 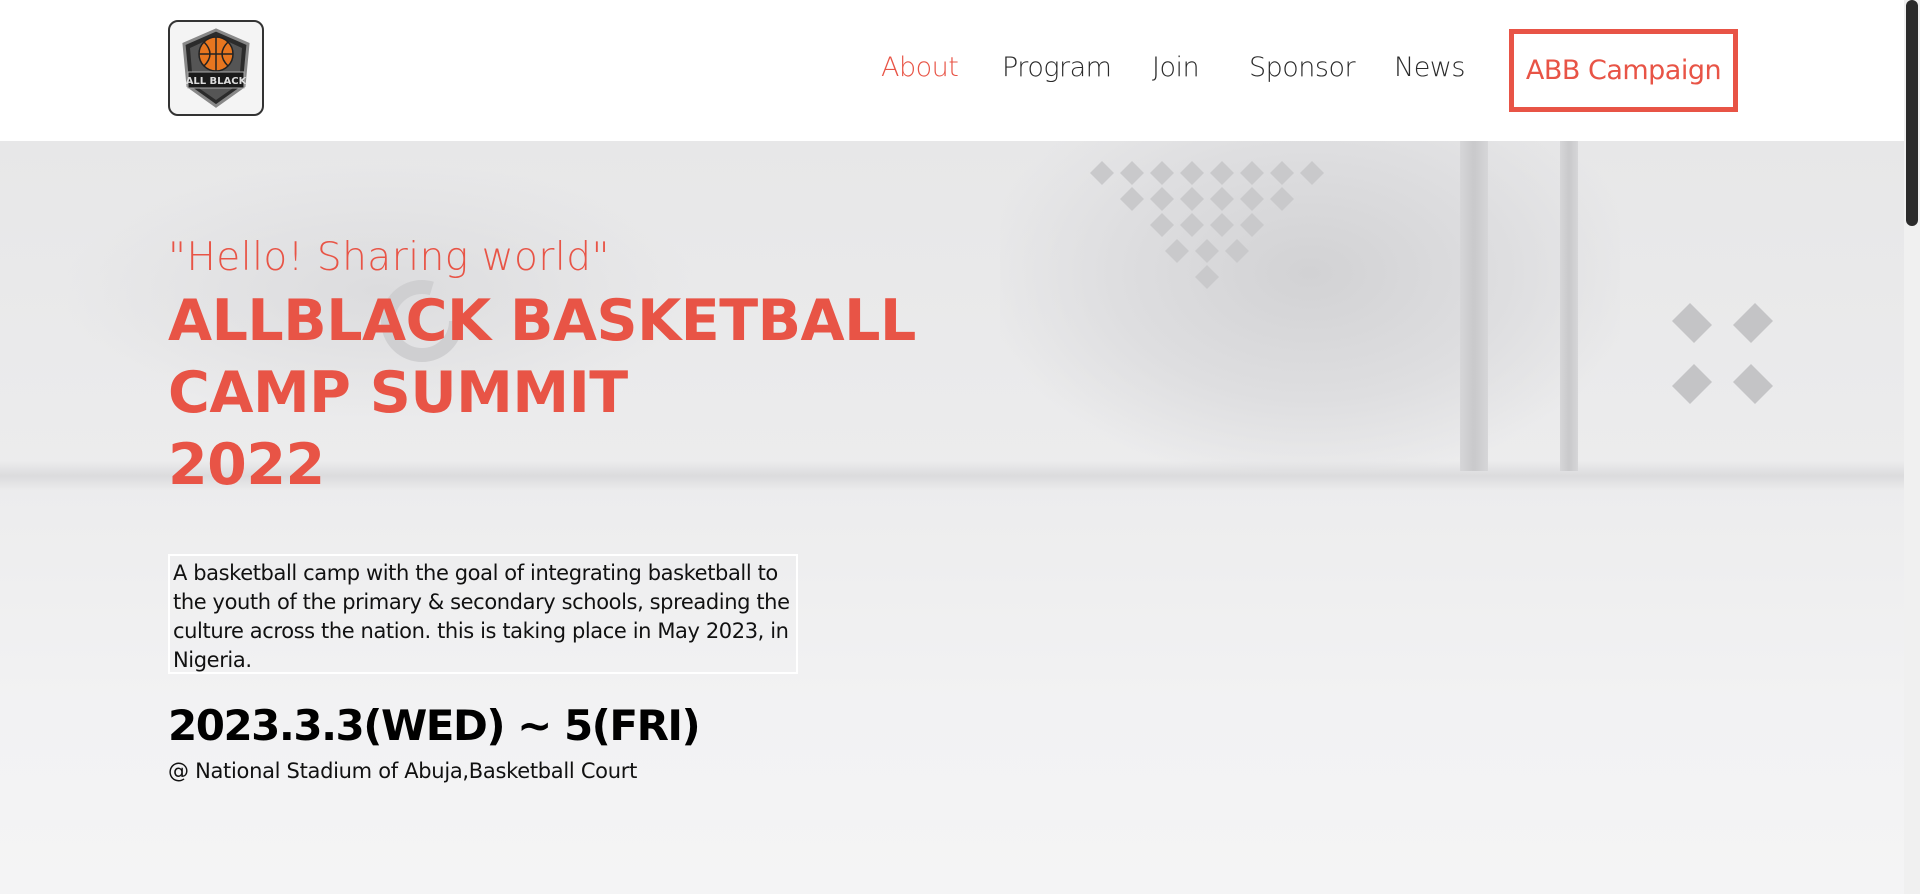 What do you see at coordinates (1429, 67) in the screenshot?
I see `nav-news: News` at bounding box center [1429, 67].